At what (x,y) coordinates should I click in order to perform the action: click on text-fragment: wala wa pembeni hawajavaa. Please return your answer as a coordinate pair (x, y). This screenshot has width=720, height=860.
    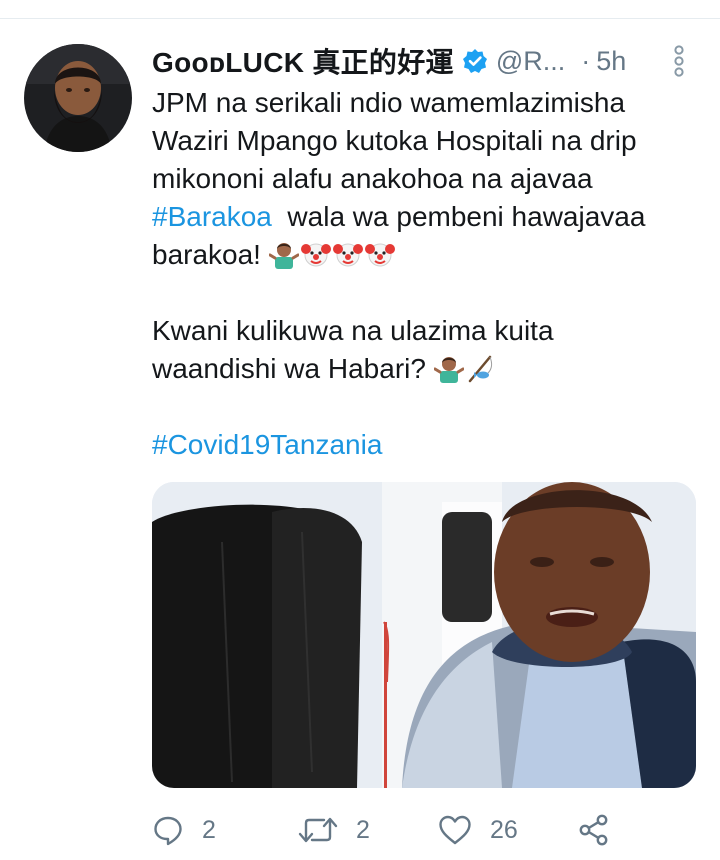
    Looking at the image, I should click on (458, 216).